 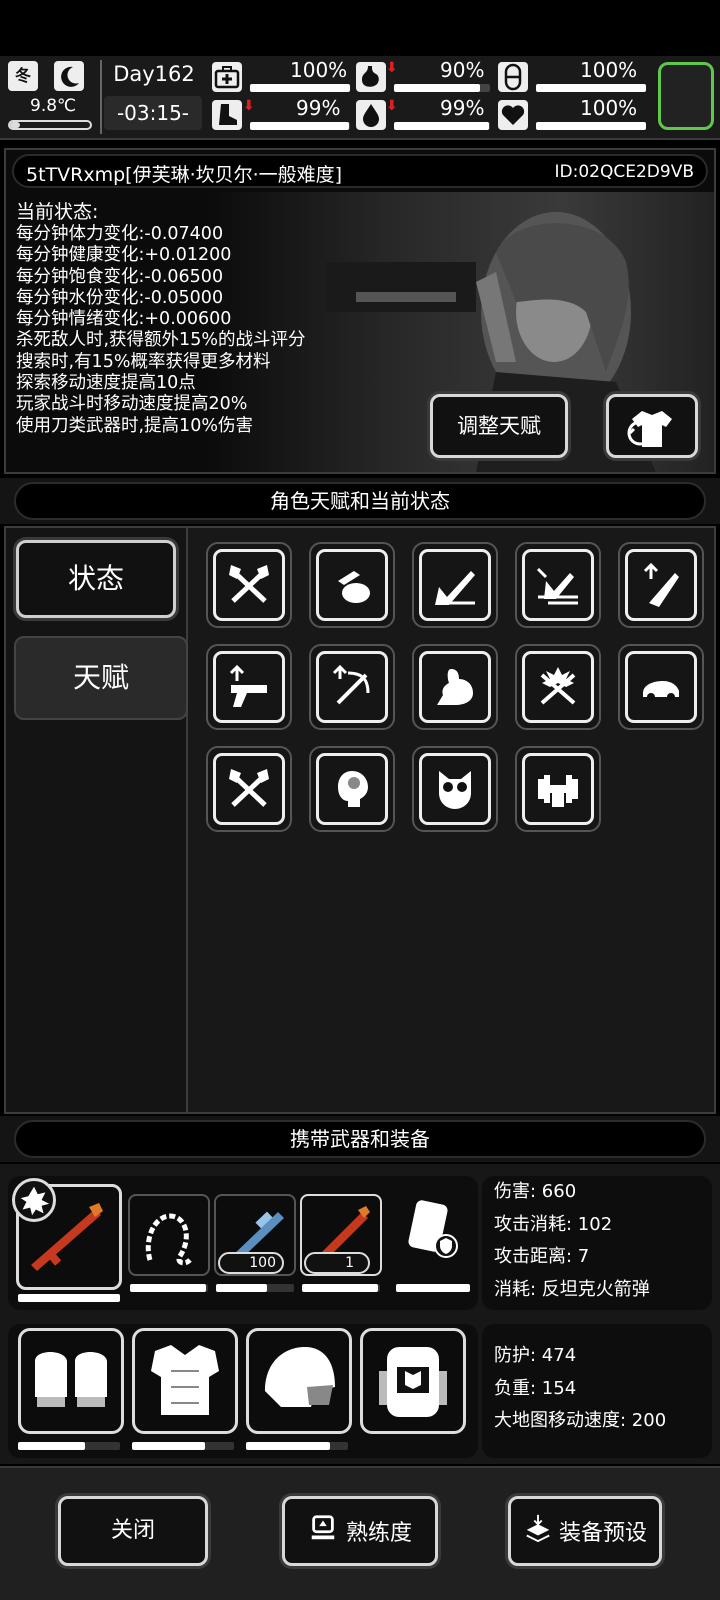 What do you see at coordinates (597, 1391) in the screenshot?
I see `armor-stats-panel: 防护: 474 负重: 154 大地图移动速度: 200` at bounding box center [597, 1391].